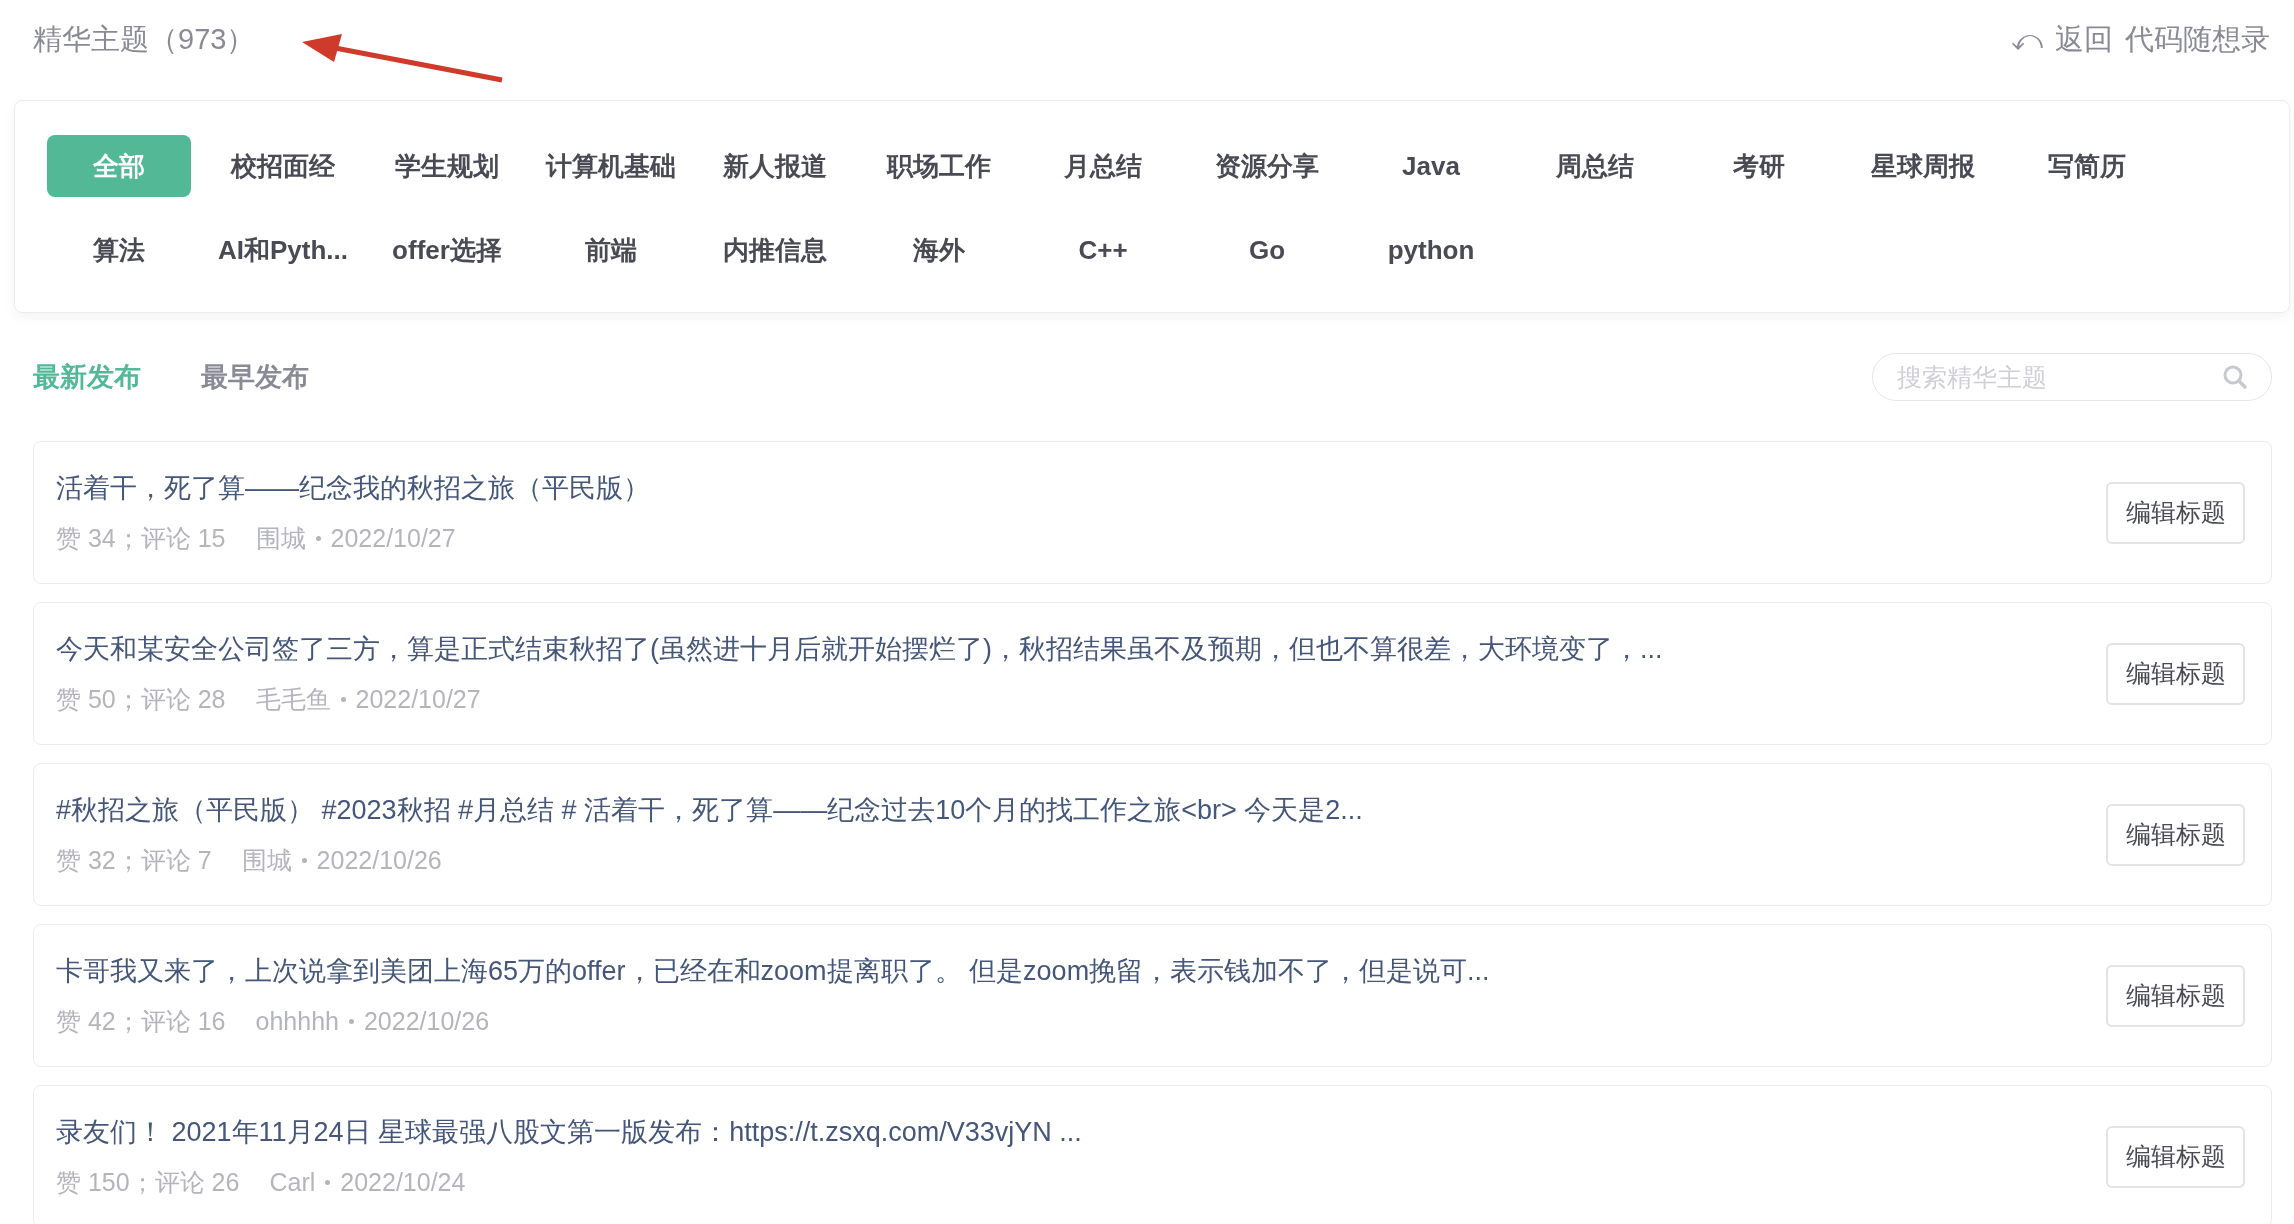  Describe the element at coordinates (292, 1182) in the screenshot. I see `topic-author: Carl` at that location.